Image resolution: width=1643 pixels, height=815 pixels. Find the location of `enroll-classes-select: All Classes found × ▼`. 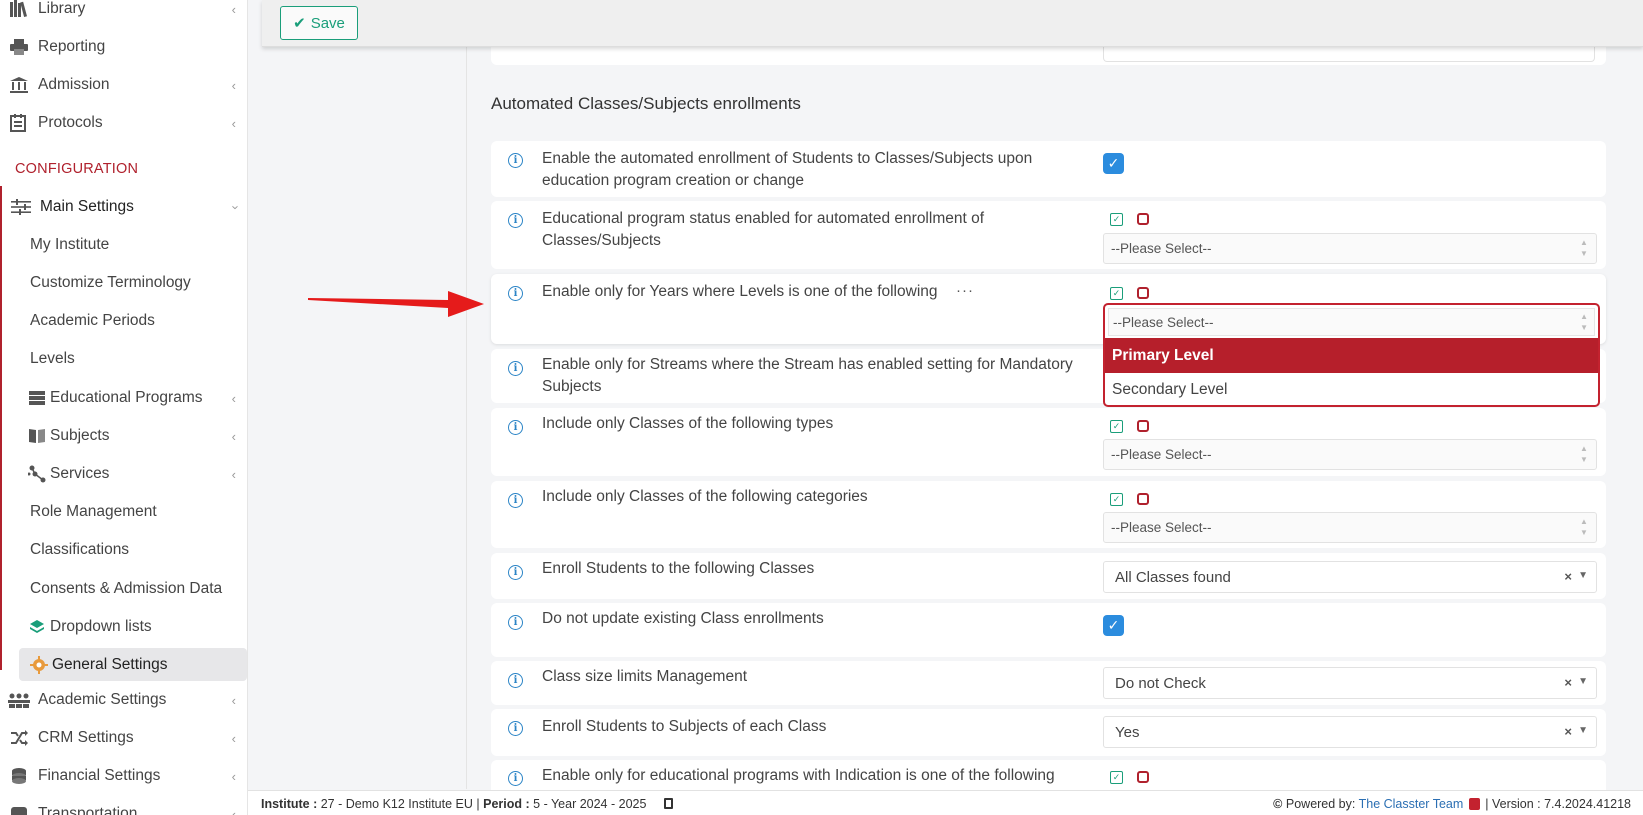

enroll-classes-select: All Classes found × ▼ is located at coordinates (1350, 577).